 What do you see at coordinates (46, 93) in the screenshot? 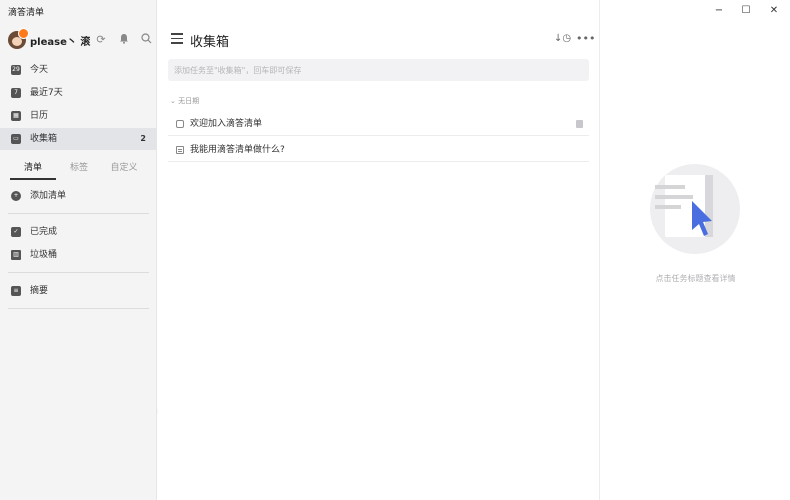
I see `nav-item-label: 最近7天` at bounding box center [46, 93].